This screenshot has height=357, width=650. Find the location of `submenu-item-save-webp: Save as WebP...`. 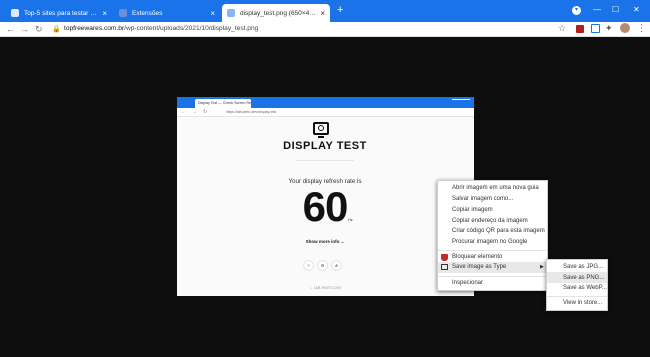

submenu-item-save-webp: Save as WebP... is located at coordinates (585, 288).